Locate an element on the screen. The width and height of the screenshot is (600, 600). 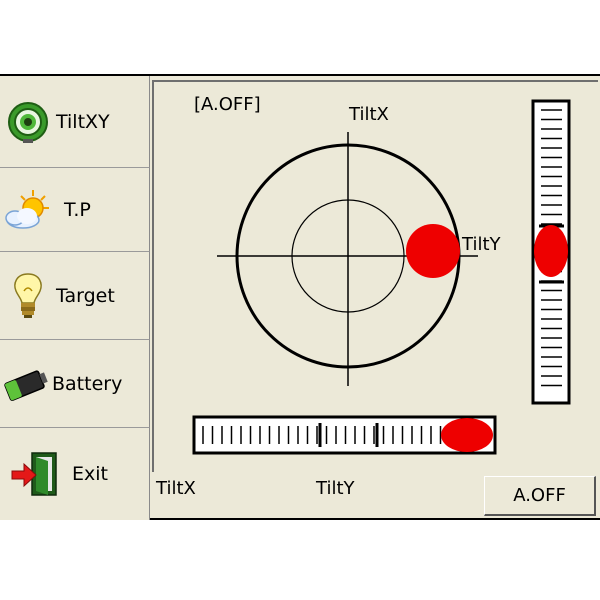
auto-off-button: A.OFF is located at coordinates (540, 496).